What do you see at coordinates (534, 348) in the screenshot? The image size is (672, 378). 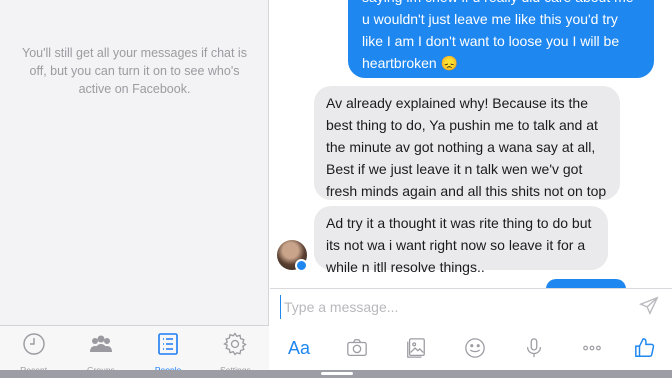 I see `microphone-icon` at bounding box center [534, 348].